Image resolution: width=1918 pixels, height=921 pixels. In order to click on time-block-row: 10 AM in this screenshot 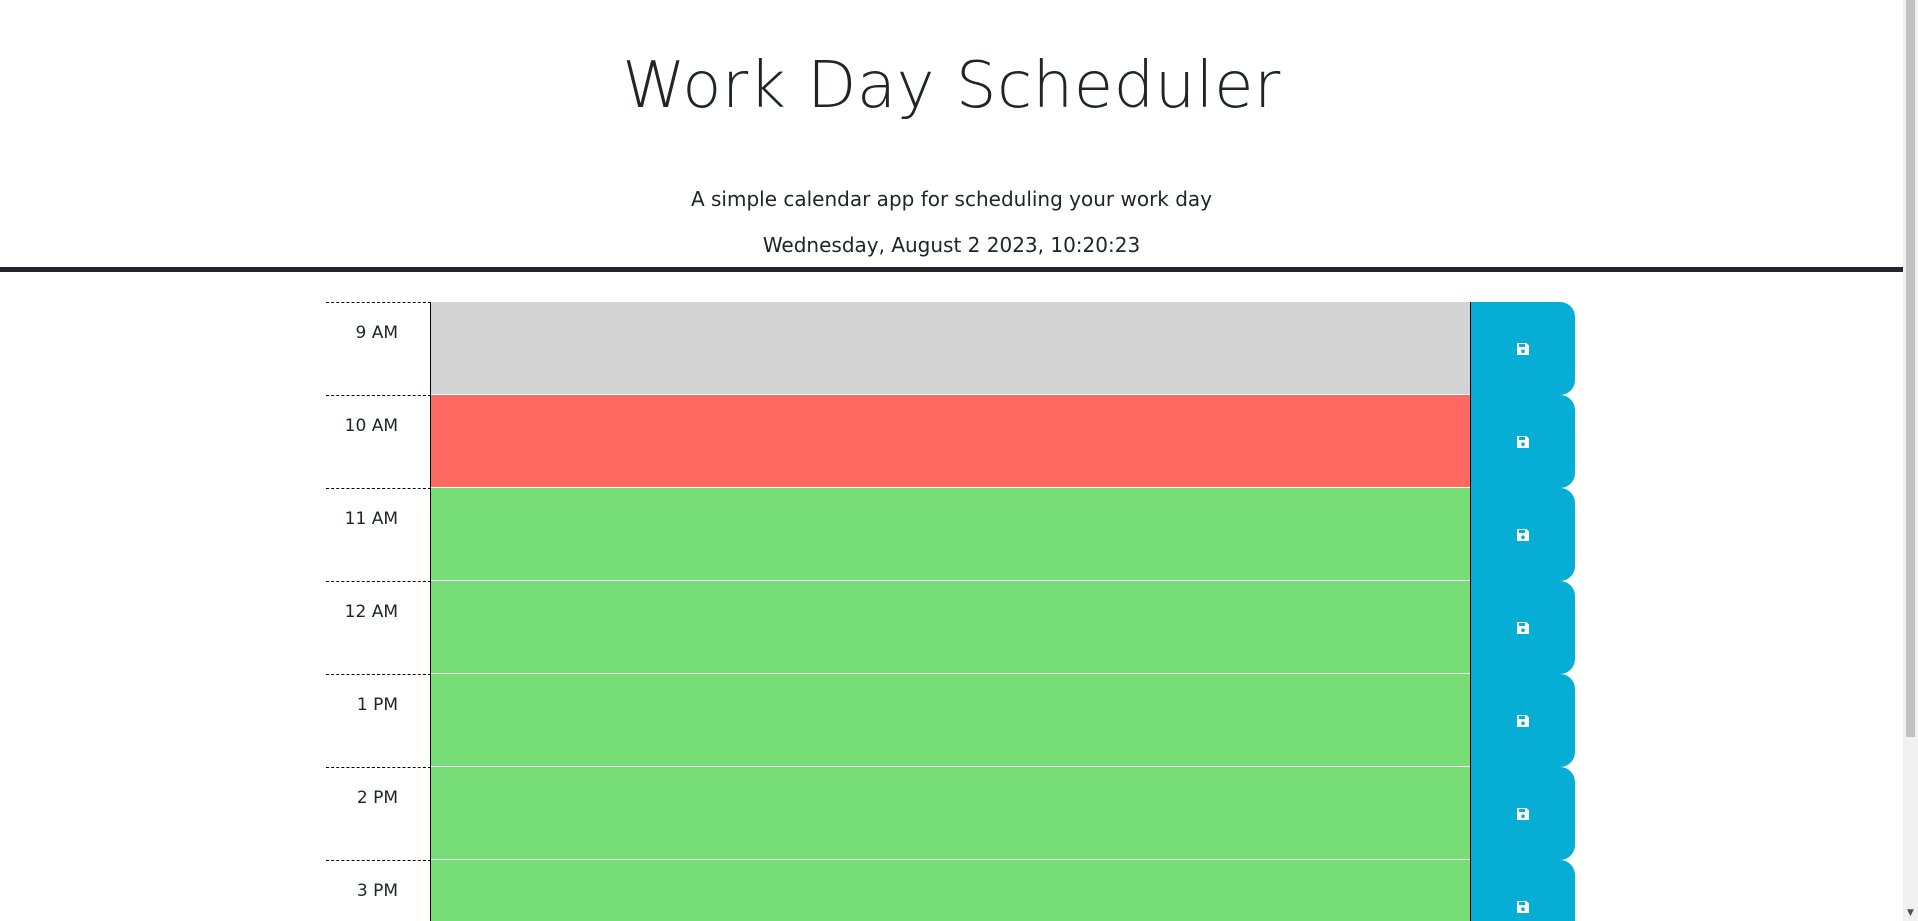, I will do `click(950, 441)`.